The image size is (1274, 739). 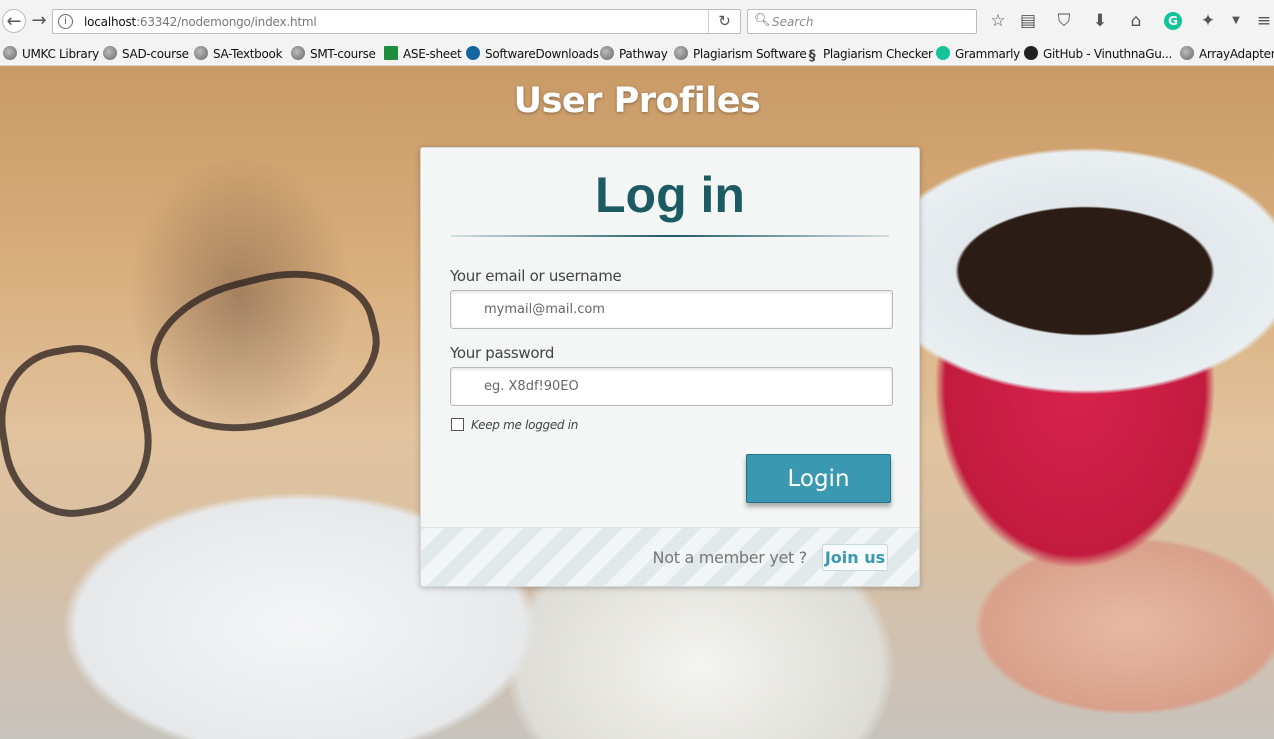 What do you see at coordinates (343, 54) in the screenshot?
I see `bookmark-label: SMT-course` at bounding box center [343, 54].